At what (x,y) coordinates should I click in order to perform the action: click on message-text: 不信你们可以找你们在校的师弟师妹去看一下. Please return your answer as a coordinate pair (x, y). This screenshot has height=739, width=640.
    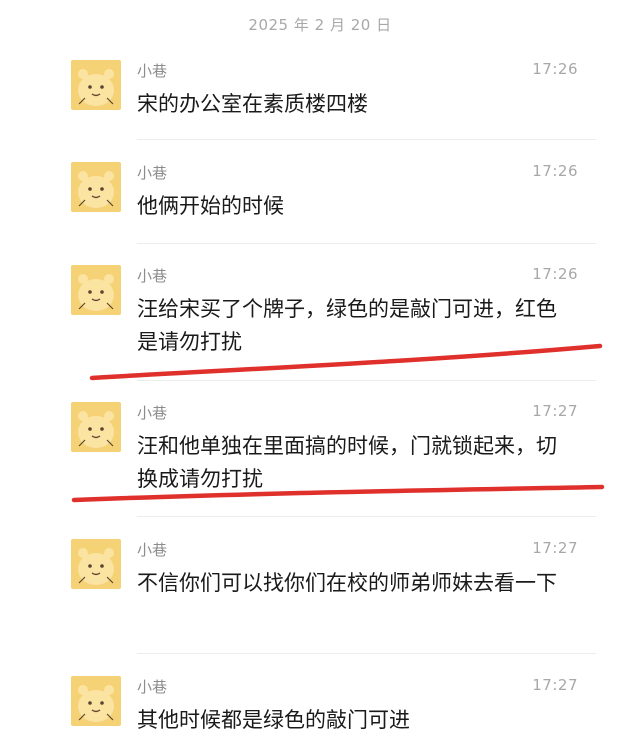
    Looking at the image, I should click on (347, 583).